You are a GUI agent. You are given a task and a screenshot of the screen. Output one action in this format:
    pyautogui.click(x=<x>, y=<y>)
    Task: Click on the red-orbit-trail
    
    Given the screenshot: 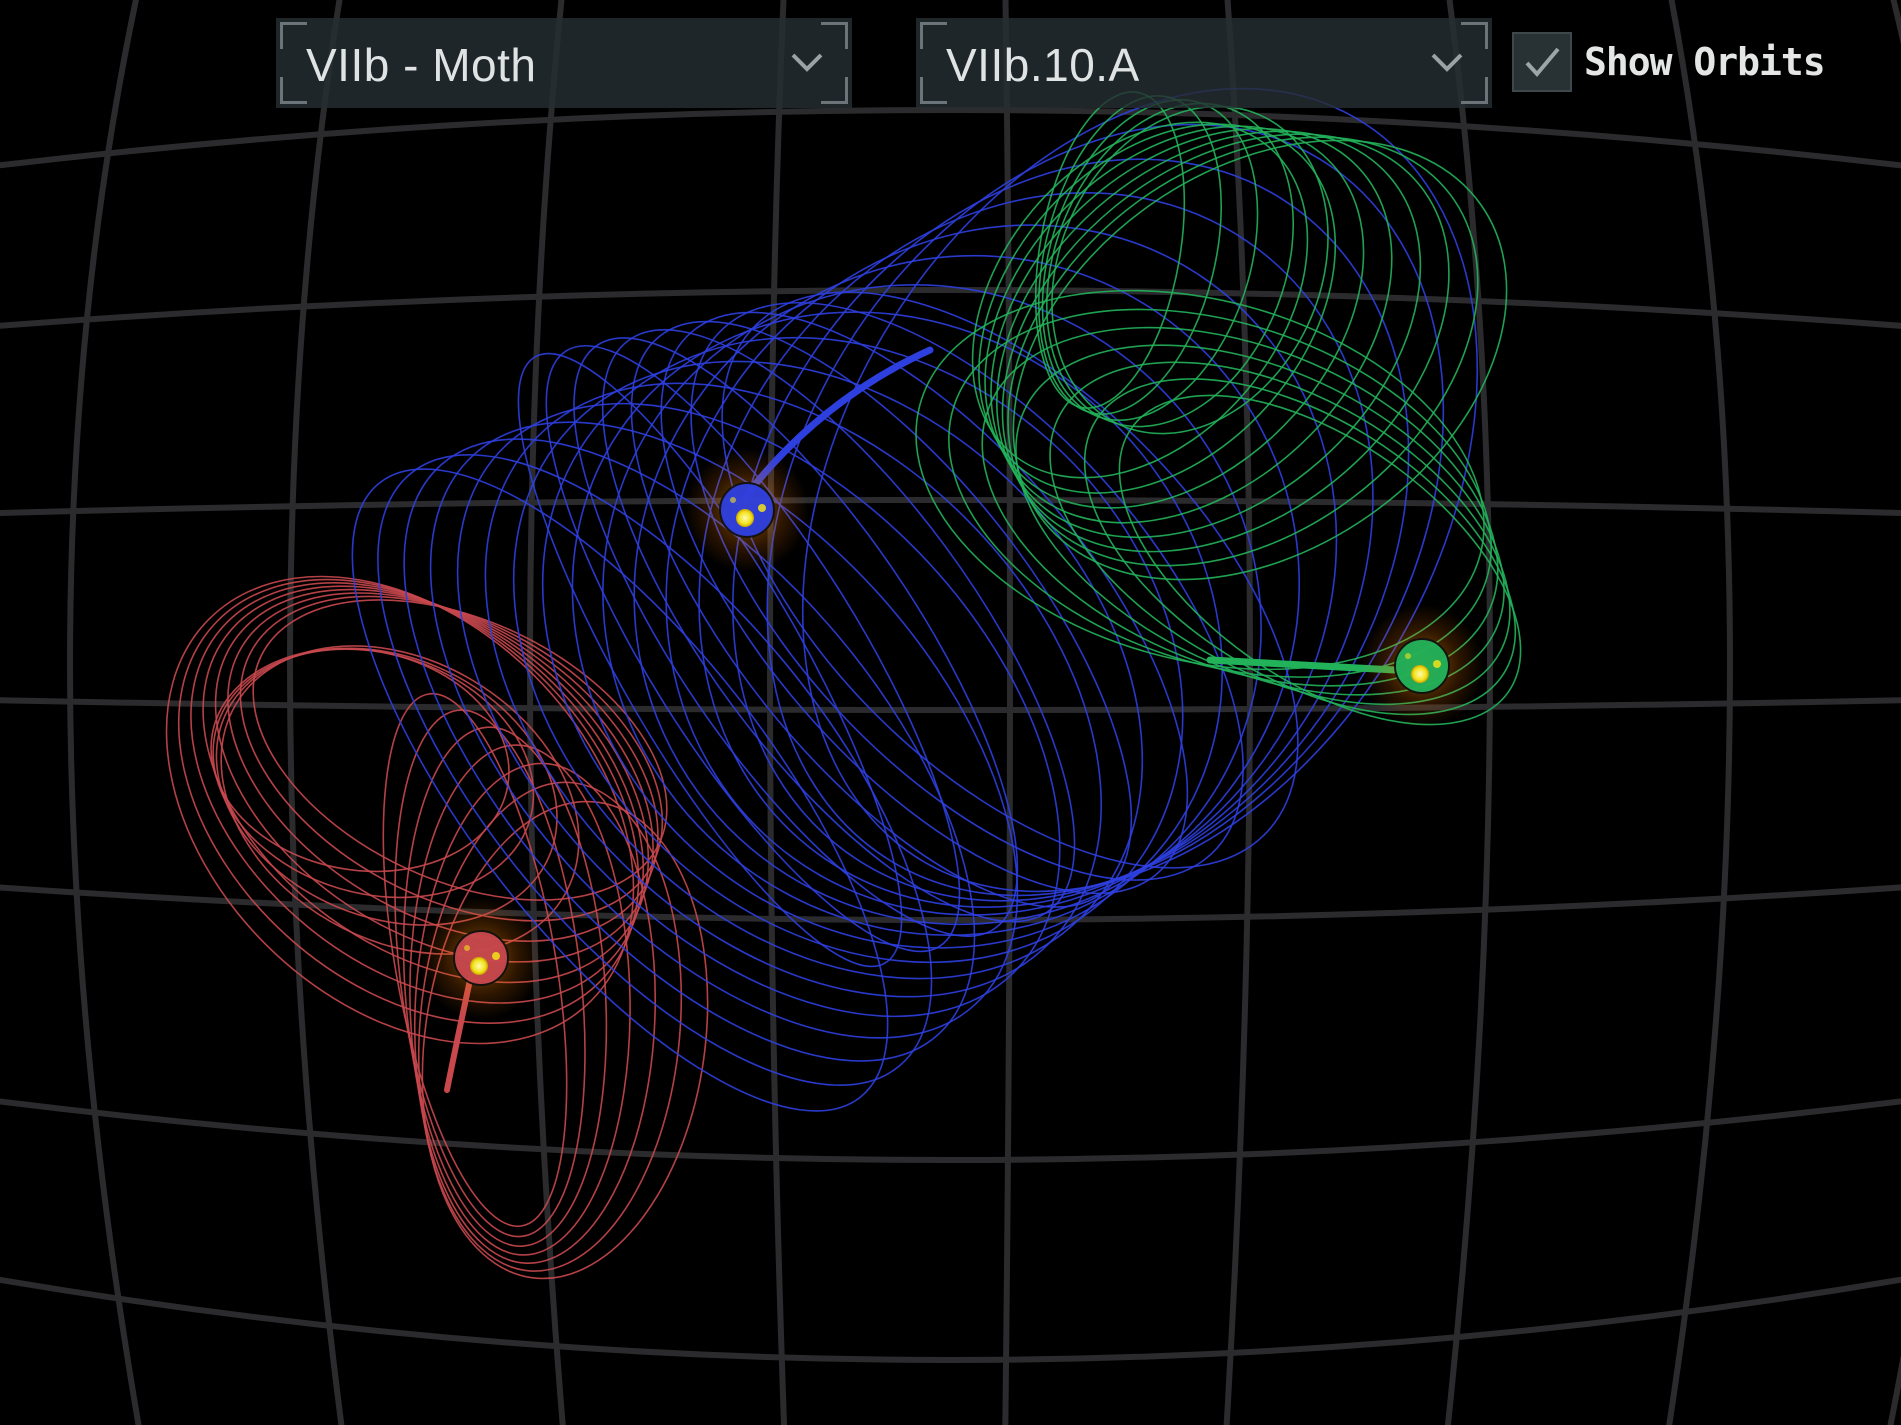 What is the action you would take?
    pyautogui.click(x=437, y=927)
    